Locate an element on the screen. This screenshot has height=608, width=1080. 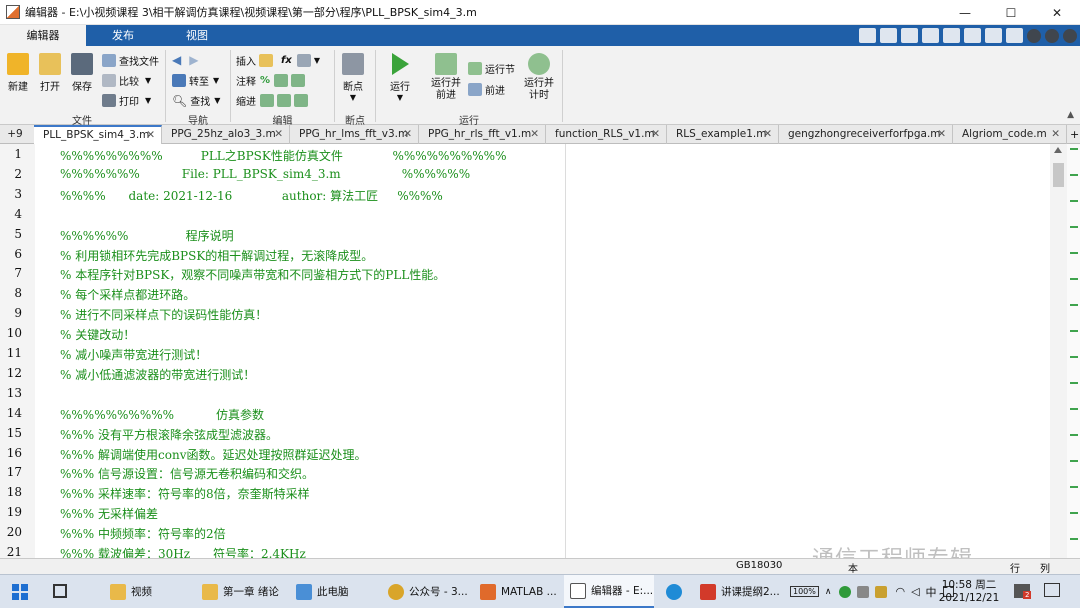
undo-icon is located at coordinates (951, 35).